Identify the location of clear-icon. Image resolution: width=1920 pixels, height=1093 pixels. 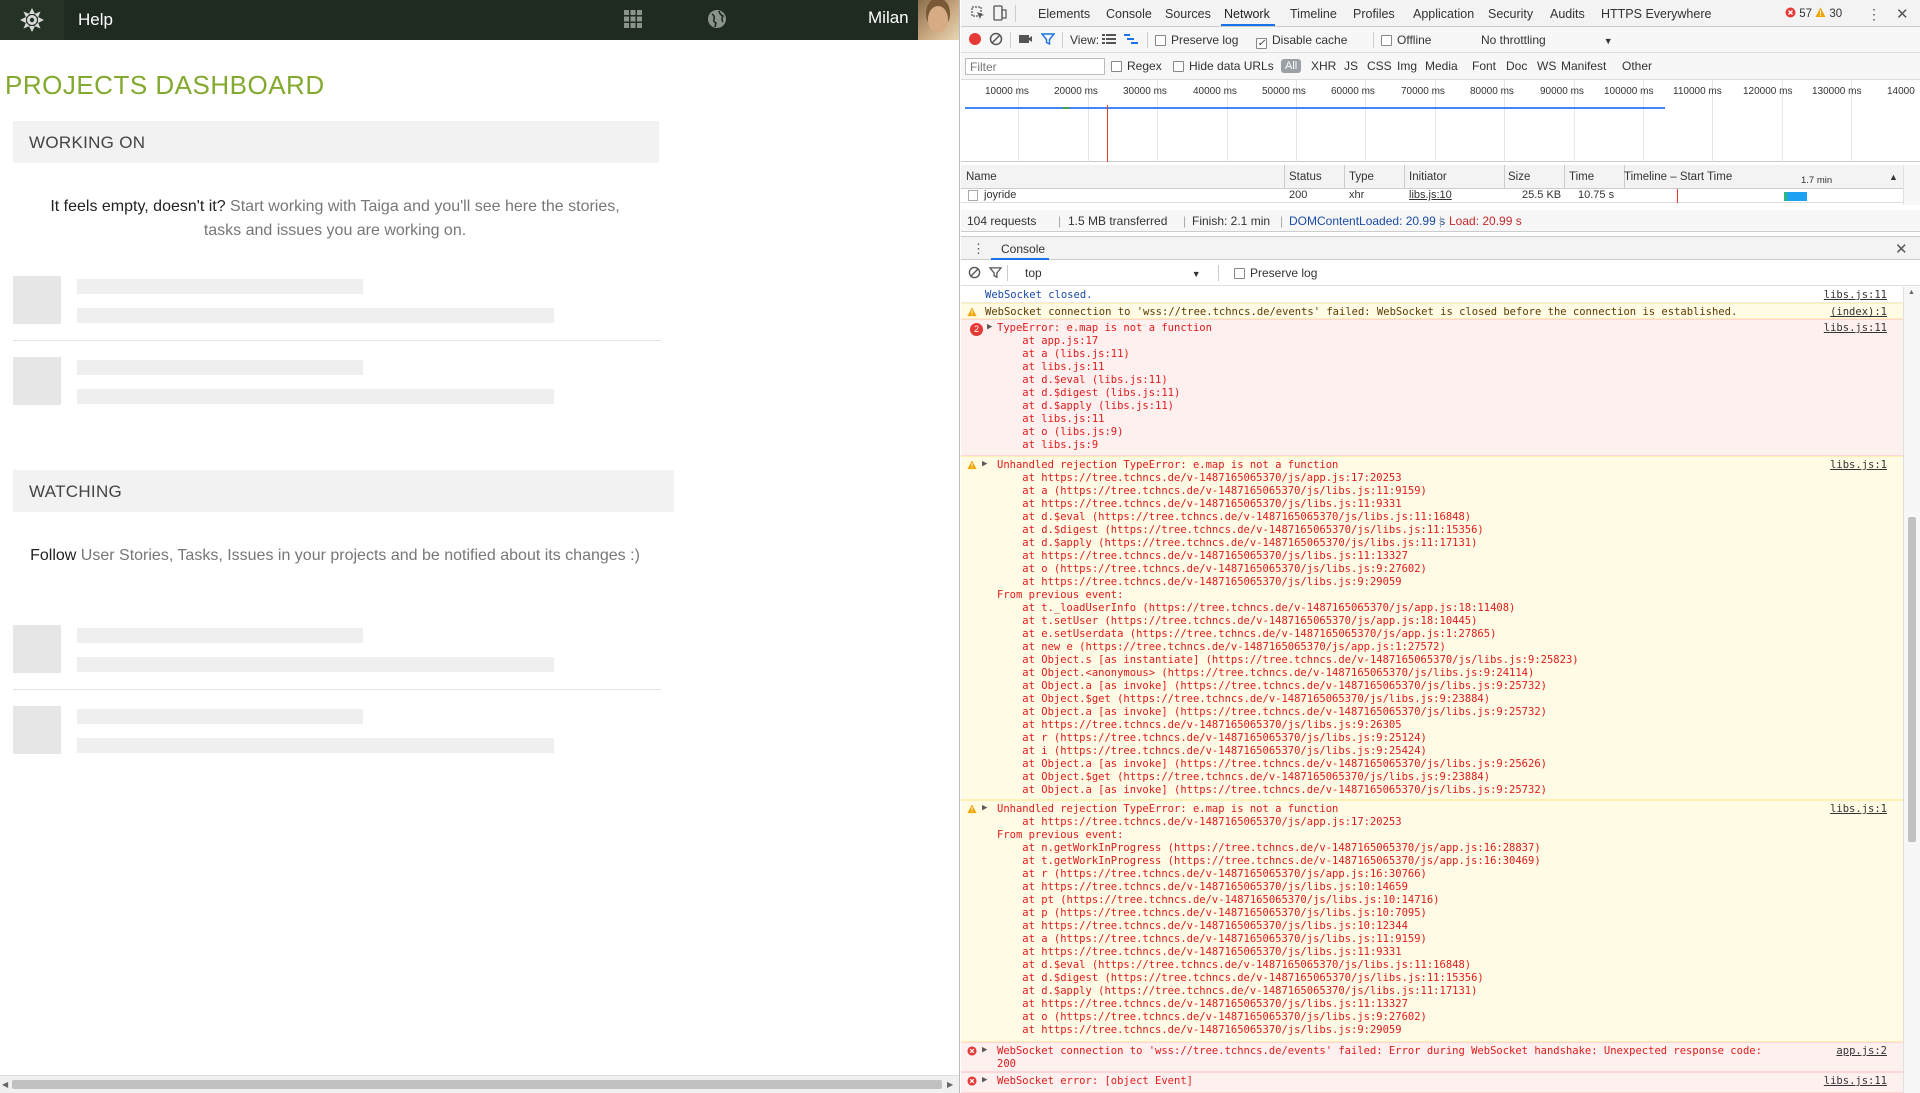
(996, 40).